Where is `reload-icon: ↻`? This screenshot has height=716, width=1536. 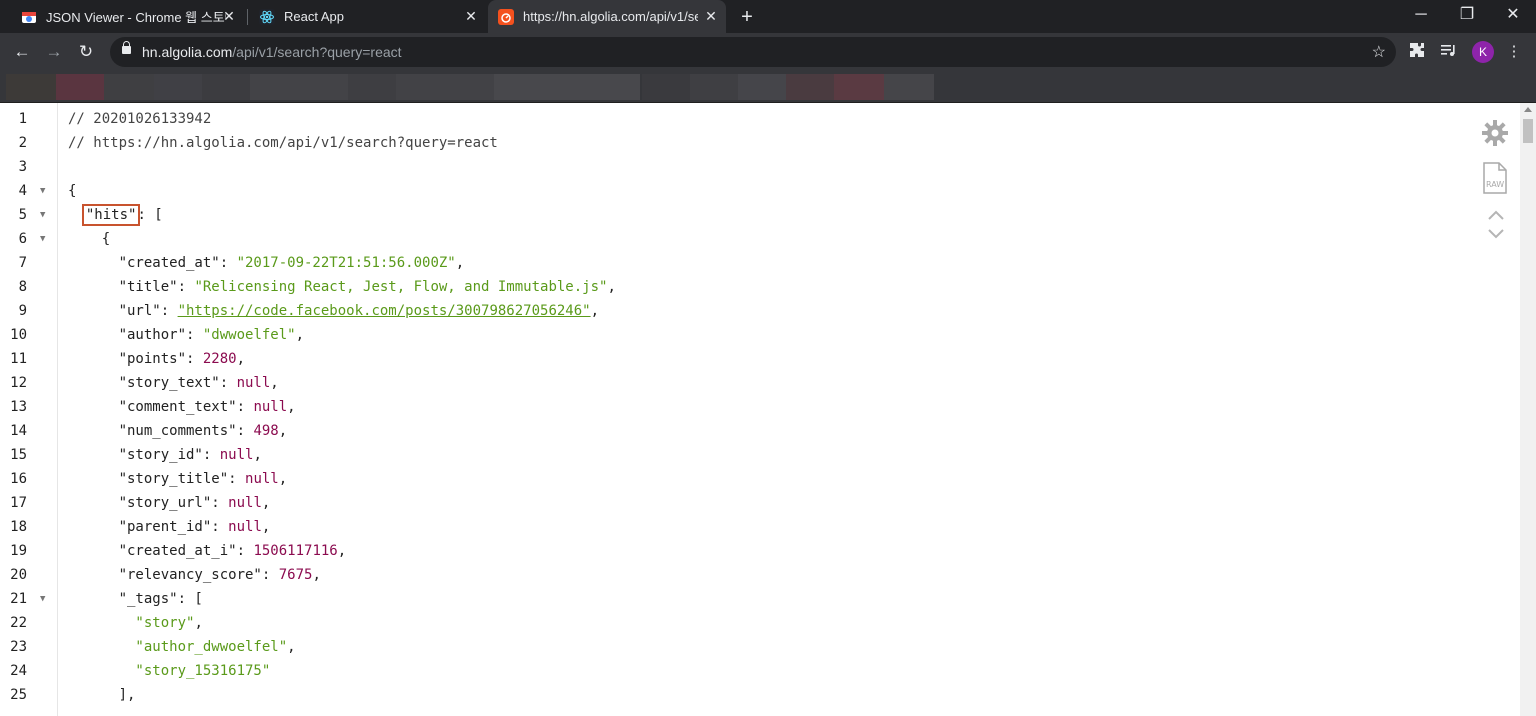 reload-icon: ↻ is located at coordinates (86, 52).